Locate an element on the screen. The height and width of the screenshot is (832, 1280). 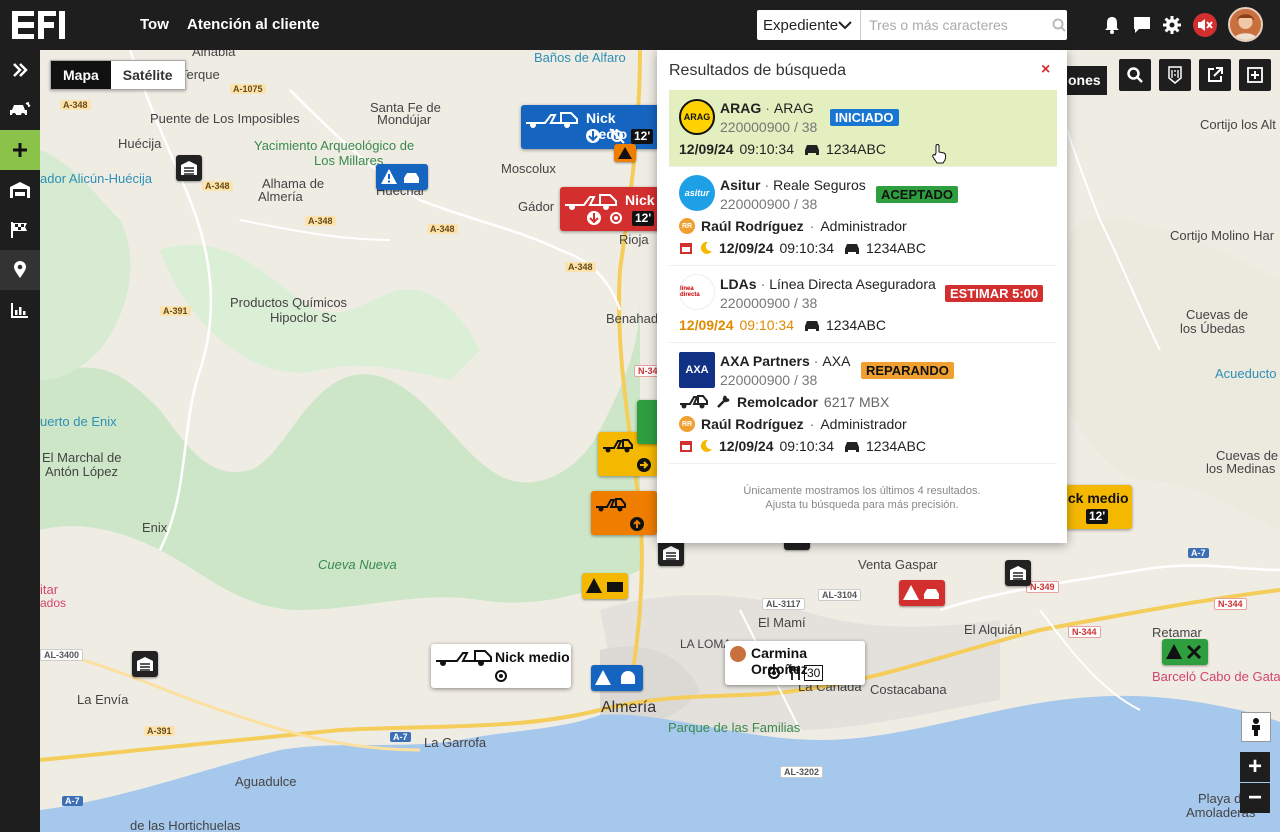
add-layer-button is located at coordinates (1255, 75).